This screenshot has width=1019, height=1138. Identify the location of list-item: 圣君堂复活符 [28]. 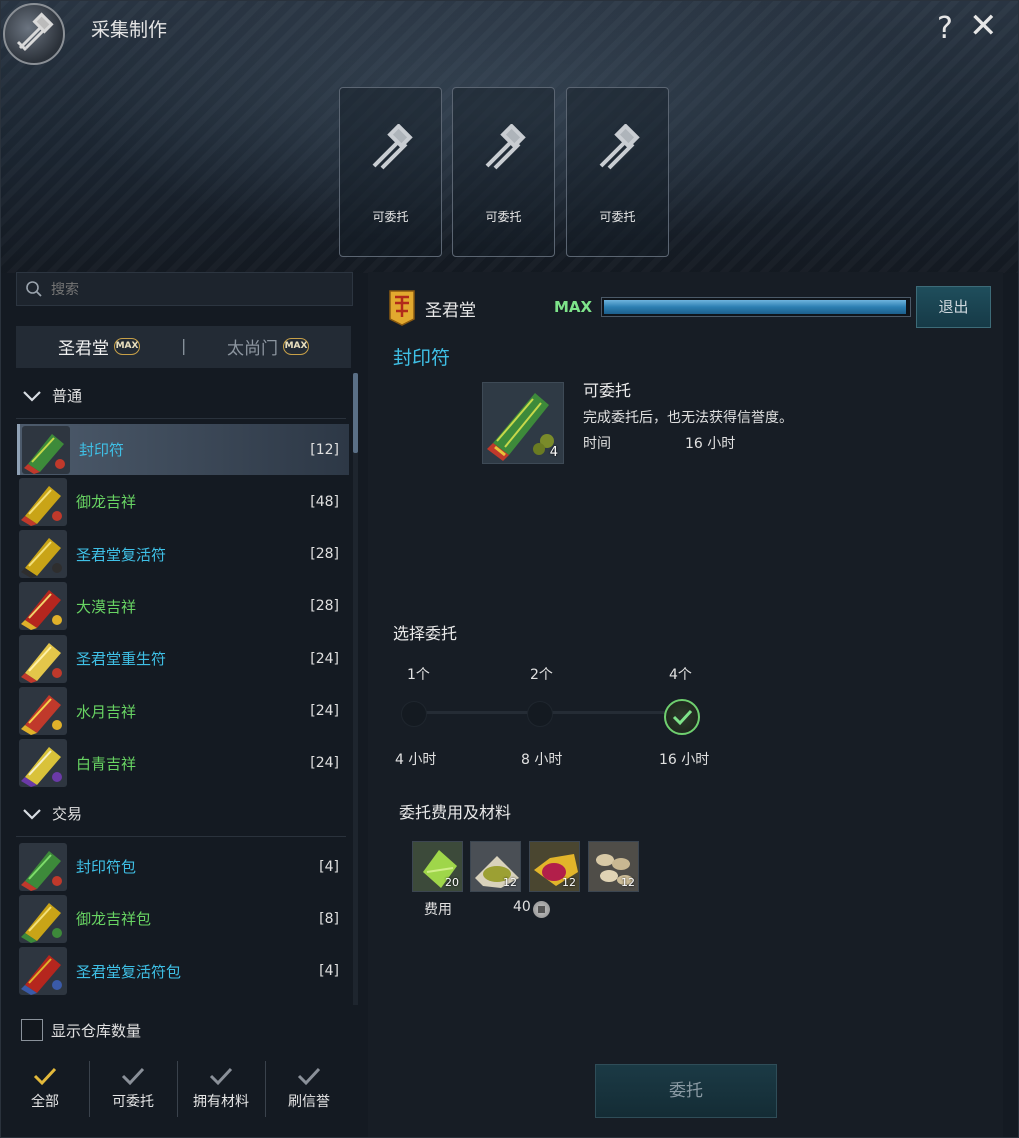
(183, 554).